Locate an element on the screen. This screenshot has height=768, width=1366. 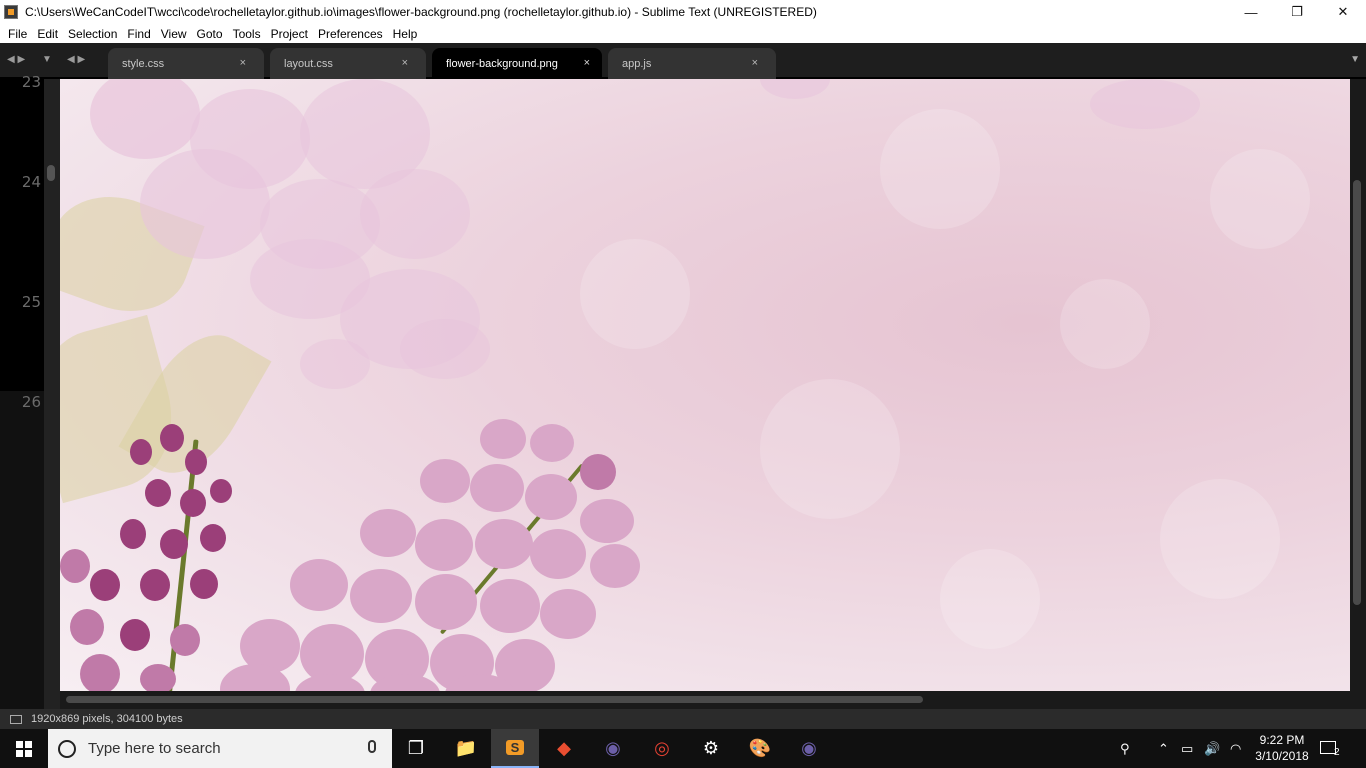
line-gutter: 23 24 25 26 is located at coordinates (22, 391).